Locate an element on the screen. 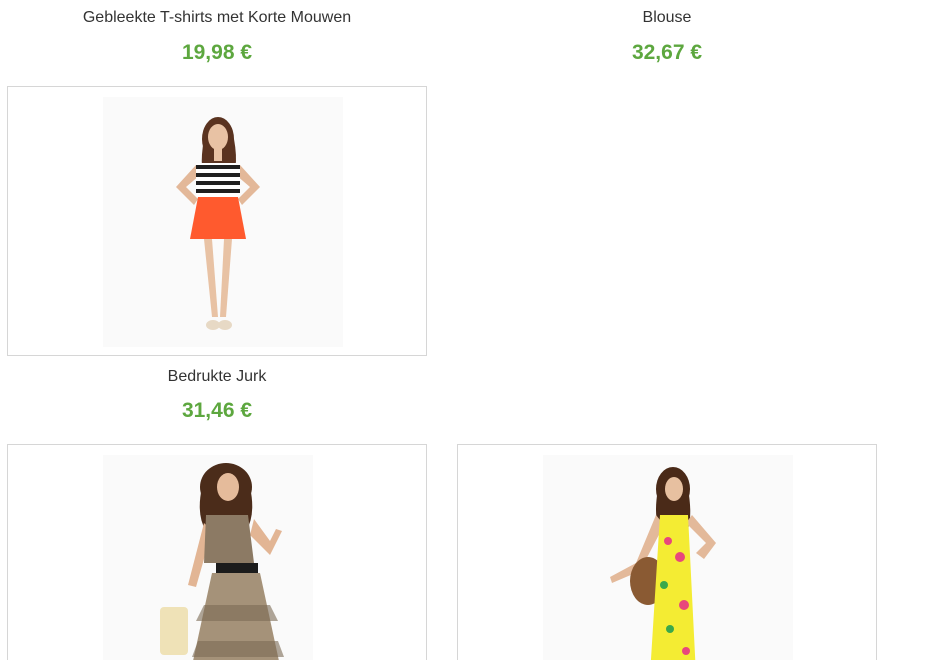  product-name-link: Blouse is located at coordinates (667, 18).